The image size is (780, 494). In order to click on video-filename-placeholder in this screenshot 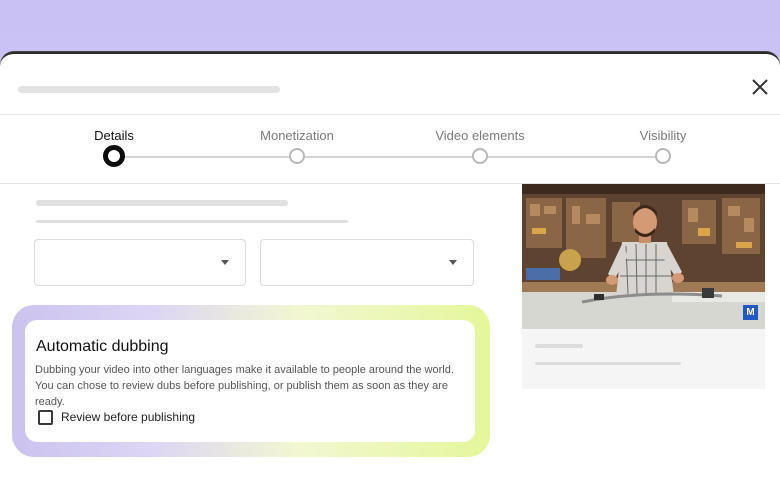, I will do `click(608, 363)`.